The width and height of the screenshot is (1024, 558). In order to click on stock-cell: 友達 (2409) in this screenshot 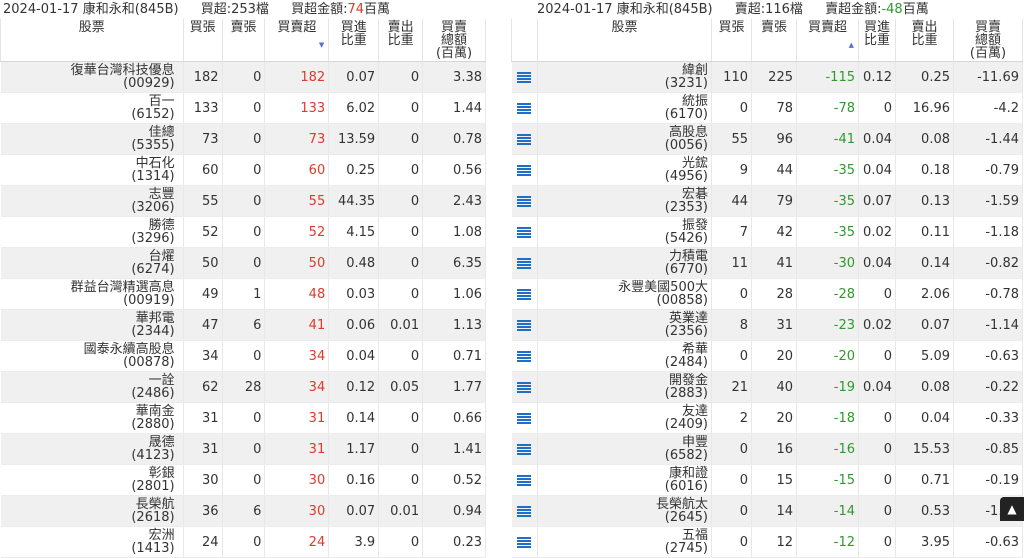, I will do `click(624, 418)`.